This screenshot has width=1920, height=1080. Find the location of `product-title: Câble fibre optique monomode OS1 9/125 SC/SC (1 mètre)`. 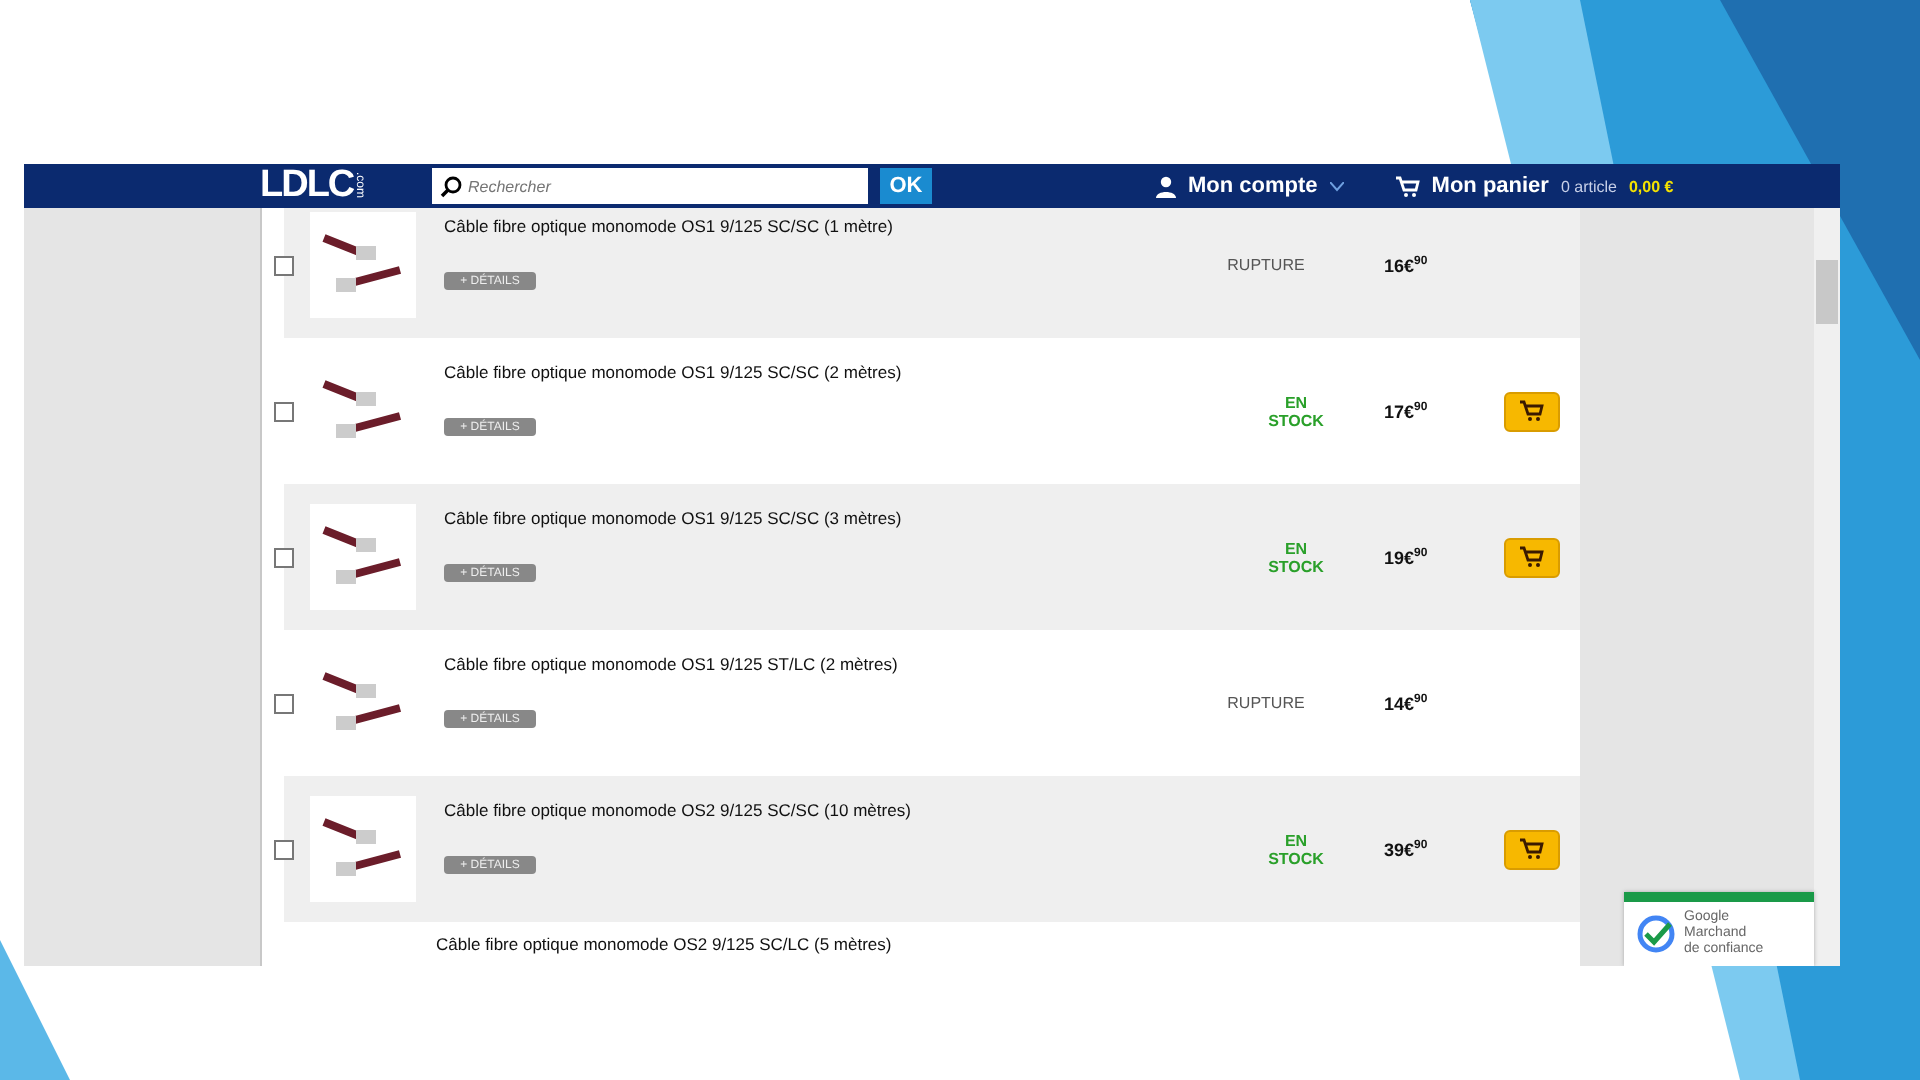

product-title: Câble fibre optique monomode OS1 9/125 SC/SC (1 mètre) is located at coordinates (850, 226).